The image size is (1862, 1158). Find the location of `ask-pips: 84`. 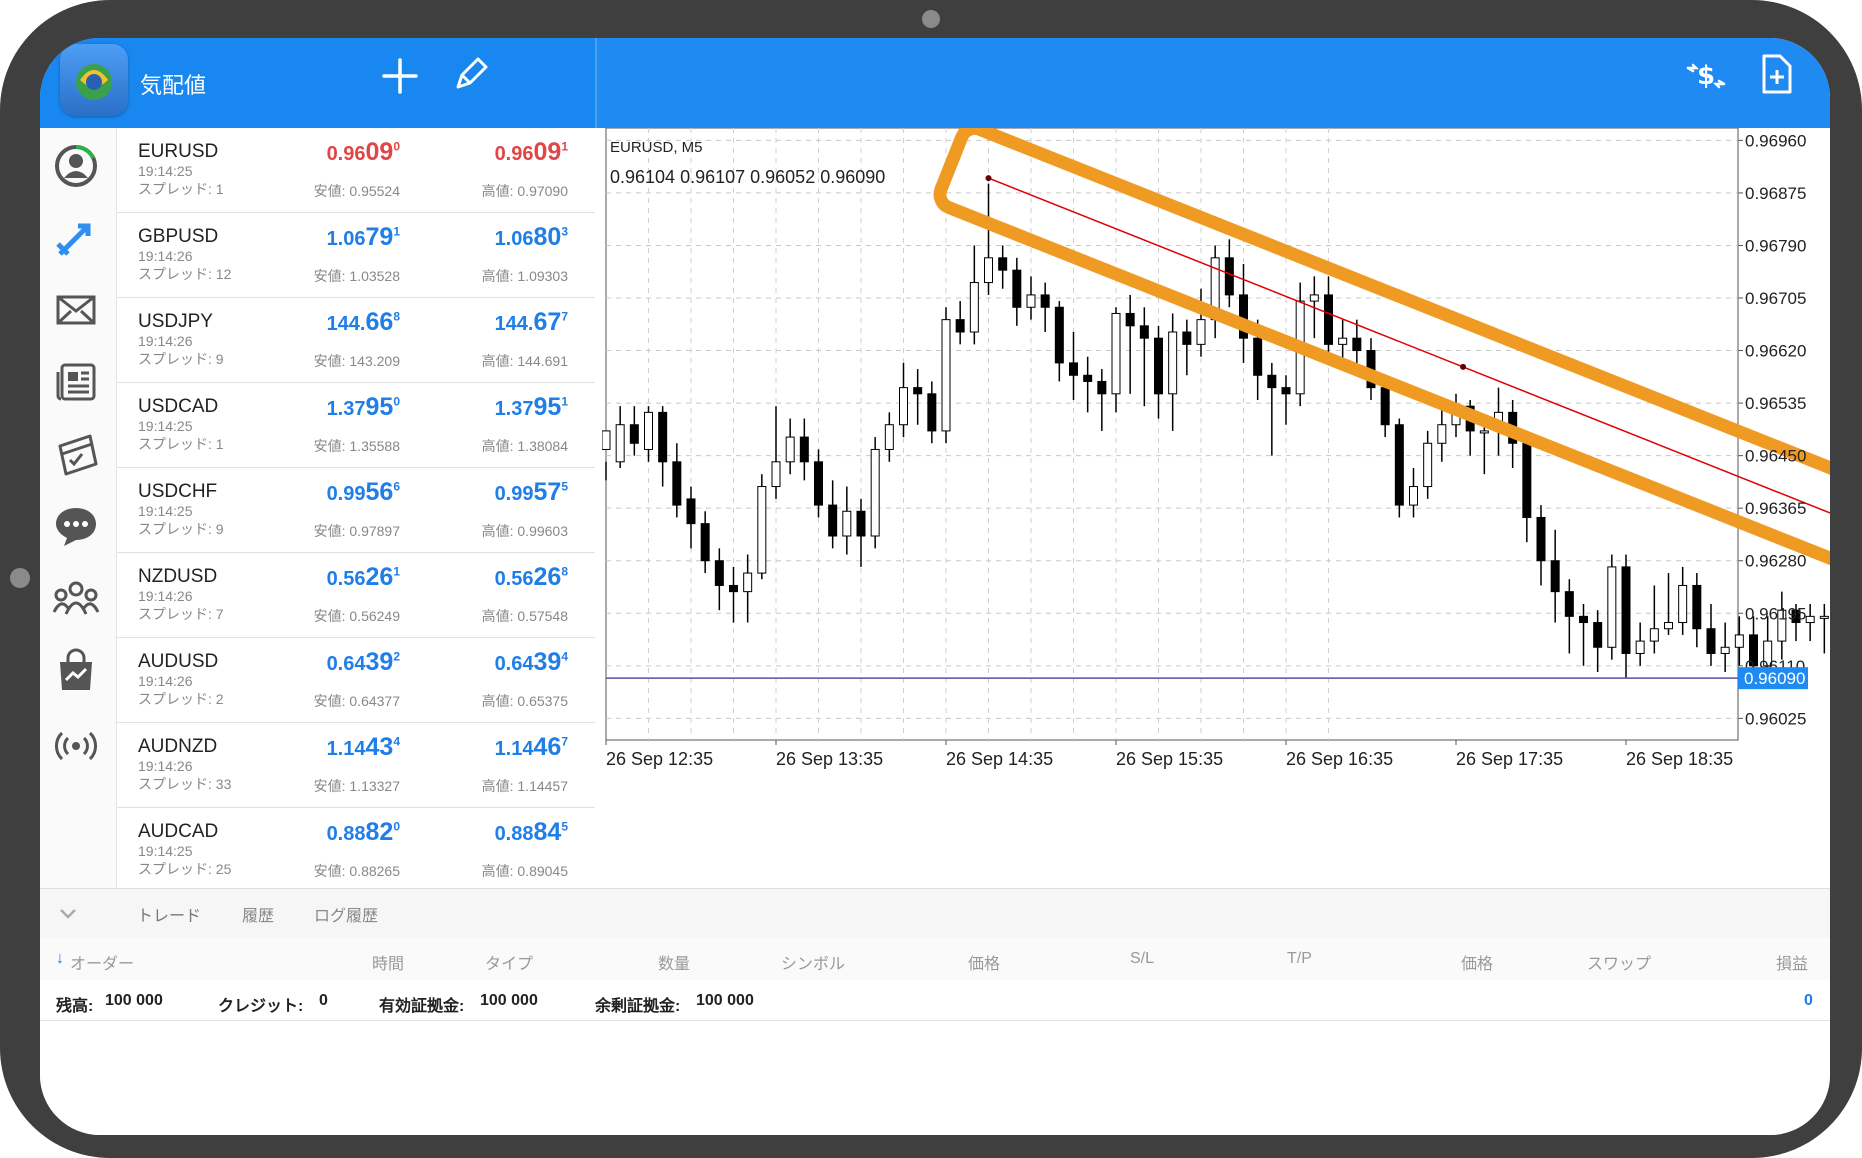

ask-pips: 84 is located at coordinates (547, 832).